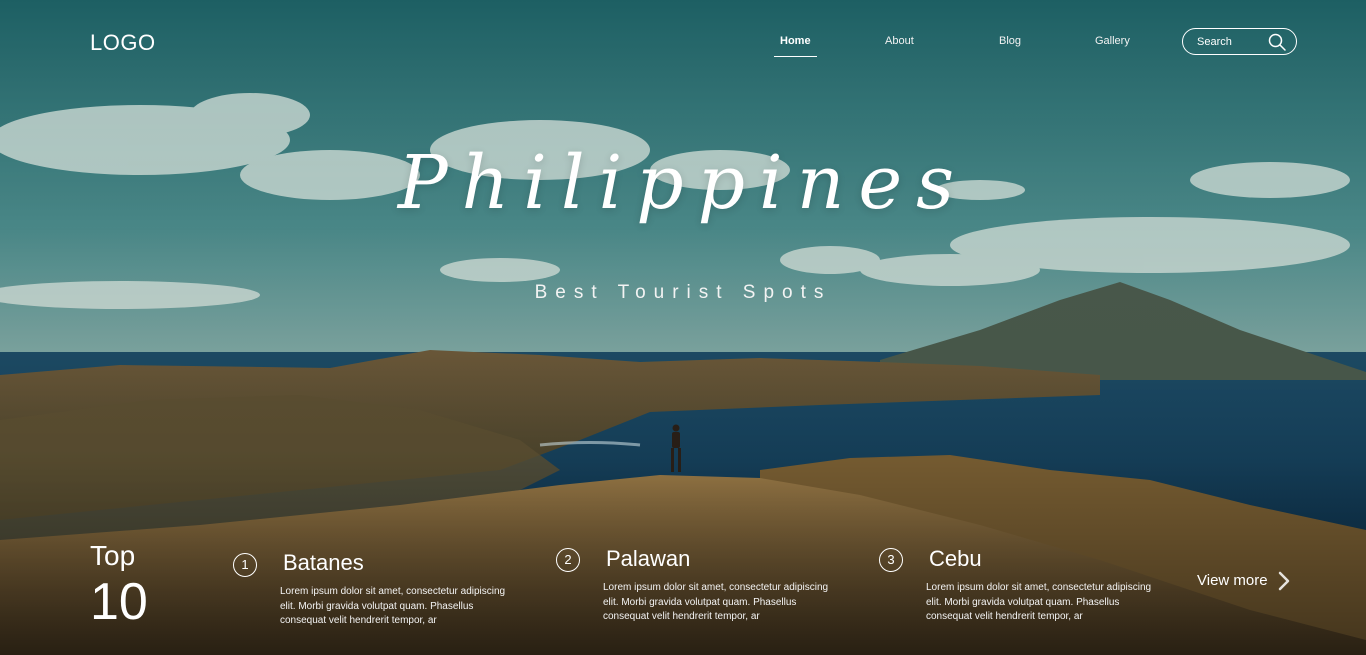 The width and height of the screenshot is (1366, 655). I want to click on view-more-label: View more, so click(1232, 580).